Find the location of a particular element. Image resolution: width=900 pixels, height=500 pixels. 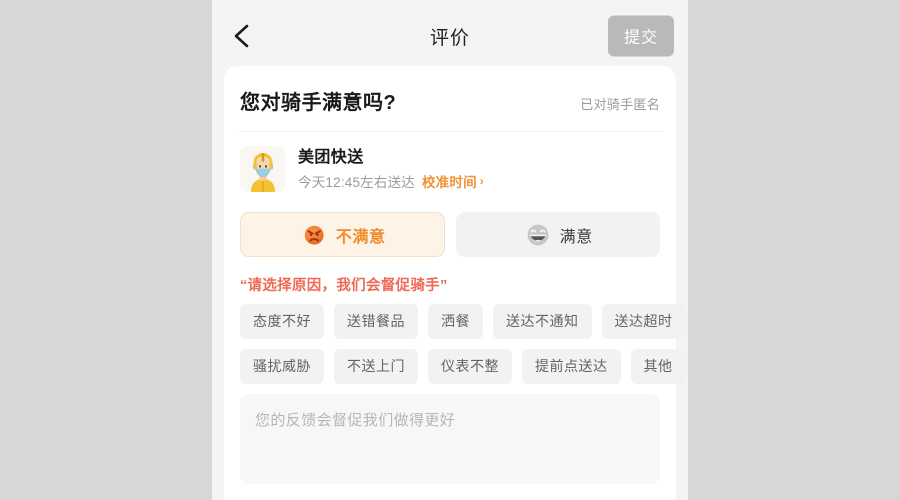

rating-options: 不满意 满意 is located at coordinates (450, 228).